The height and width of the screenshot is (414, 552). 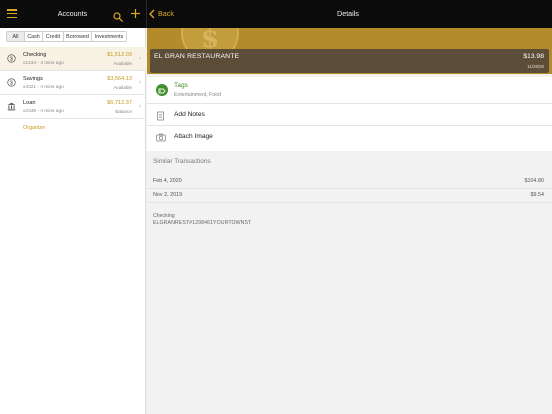 What do you see at coordinates (349, 182) in the screenshot?
I see `similar-transaction-row: Feb 4, 2020 $104.80` at bounding box center [349, 182].